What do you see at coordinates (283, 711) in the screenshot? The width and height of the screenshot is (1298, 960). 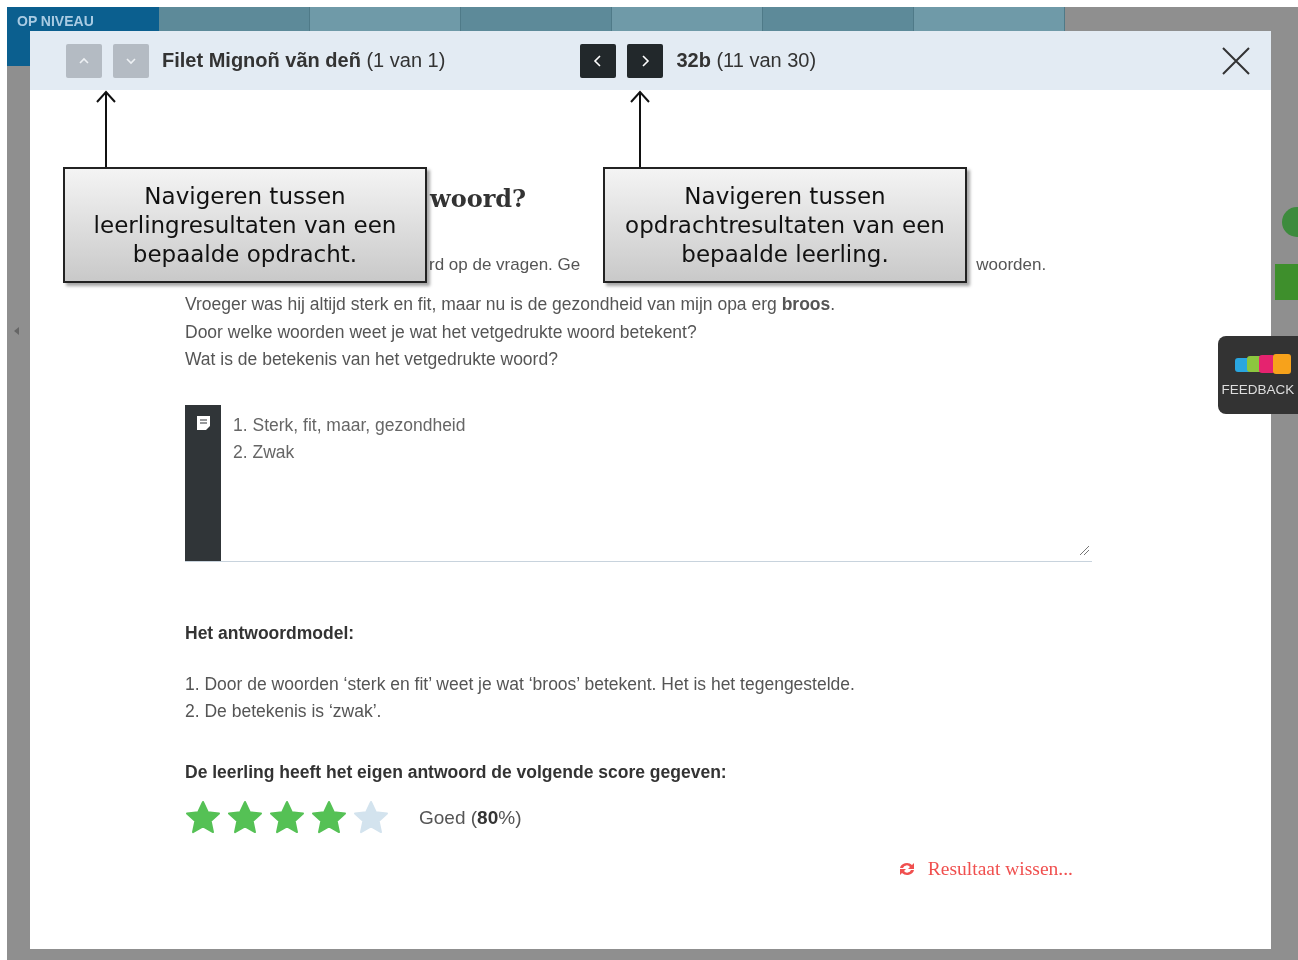 I see `answer-model-text: 2. De betekenis is ‘zwak’.` at bounding box center [283, 711].